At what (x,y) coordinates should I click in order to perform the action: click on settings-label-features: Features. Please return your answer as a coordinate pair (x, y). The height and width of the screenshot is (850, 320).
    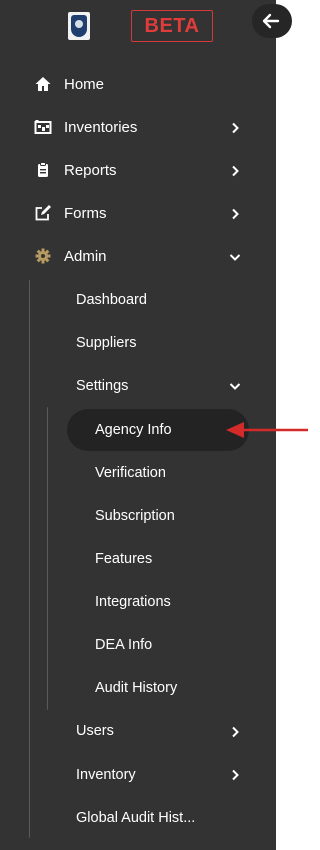
    Looking at the image, I should click on (124, 559).